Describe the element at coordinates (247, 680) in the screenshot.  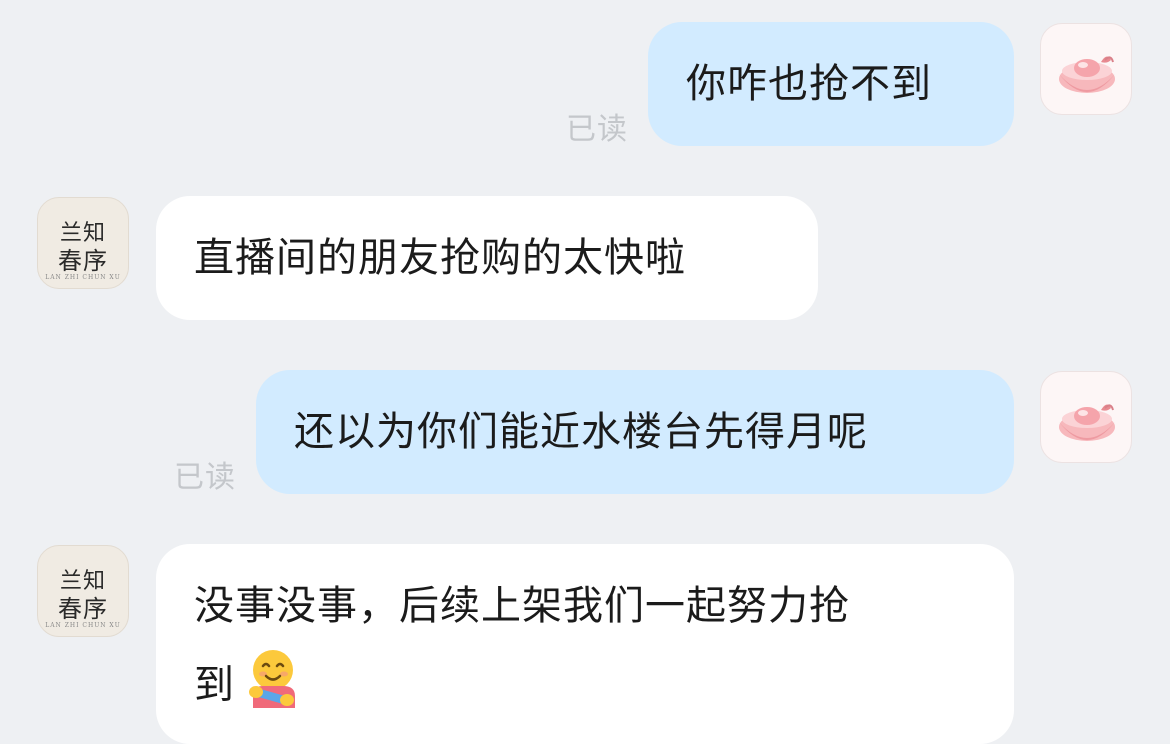
I see `message-text-line2-row: 到` at that location.